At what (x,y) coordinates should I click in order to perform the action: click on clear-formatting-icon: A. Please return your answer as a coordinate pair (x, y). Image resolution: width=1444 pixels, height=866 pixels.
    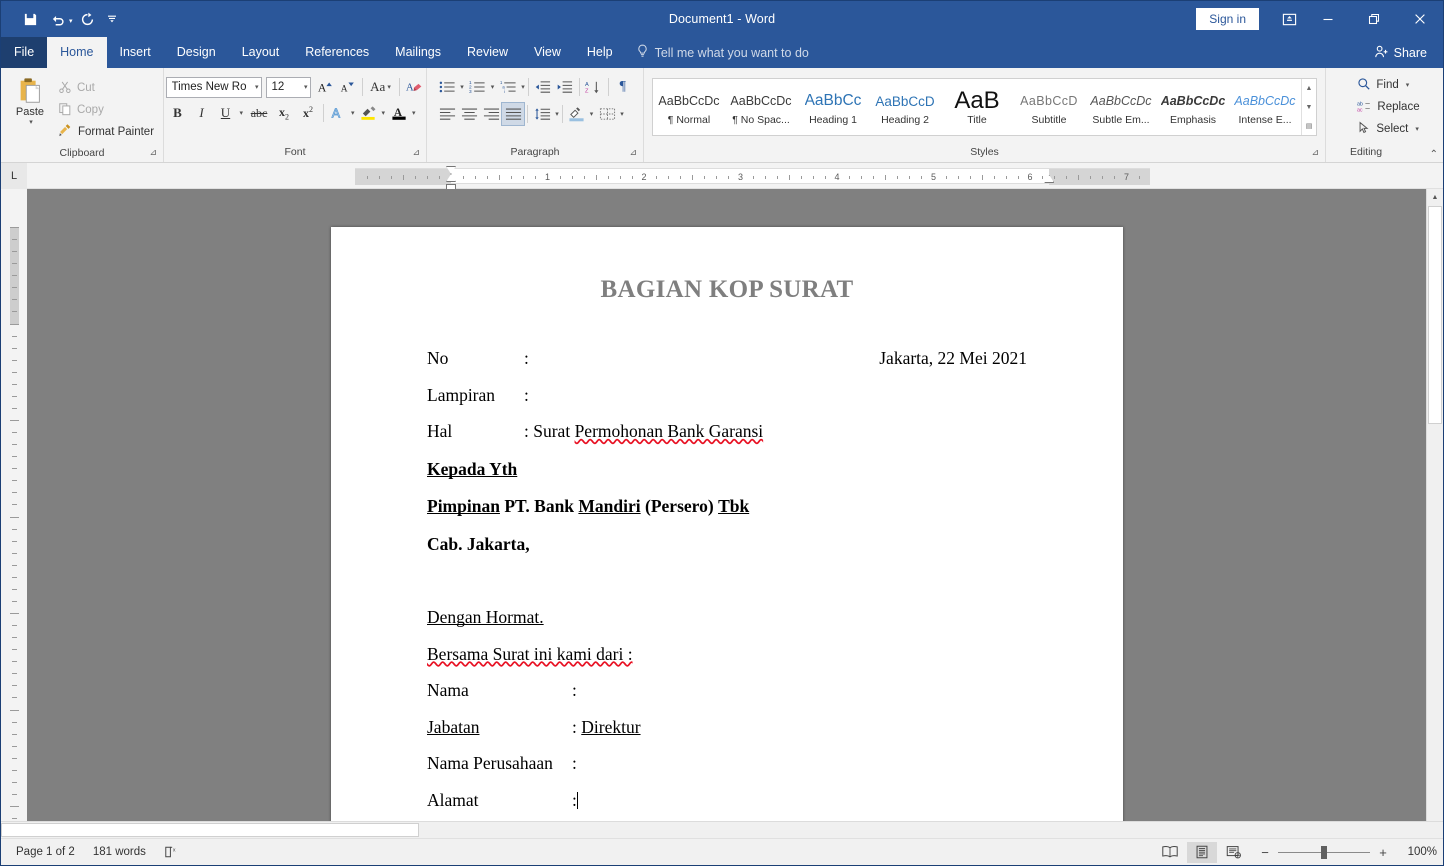
    Looking at the image, I should click on (414, 87).